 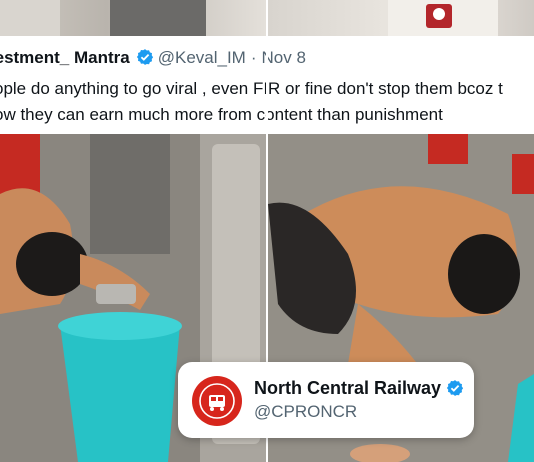 I want to click on photo-top-right, so click(x=401, y=18).